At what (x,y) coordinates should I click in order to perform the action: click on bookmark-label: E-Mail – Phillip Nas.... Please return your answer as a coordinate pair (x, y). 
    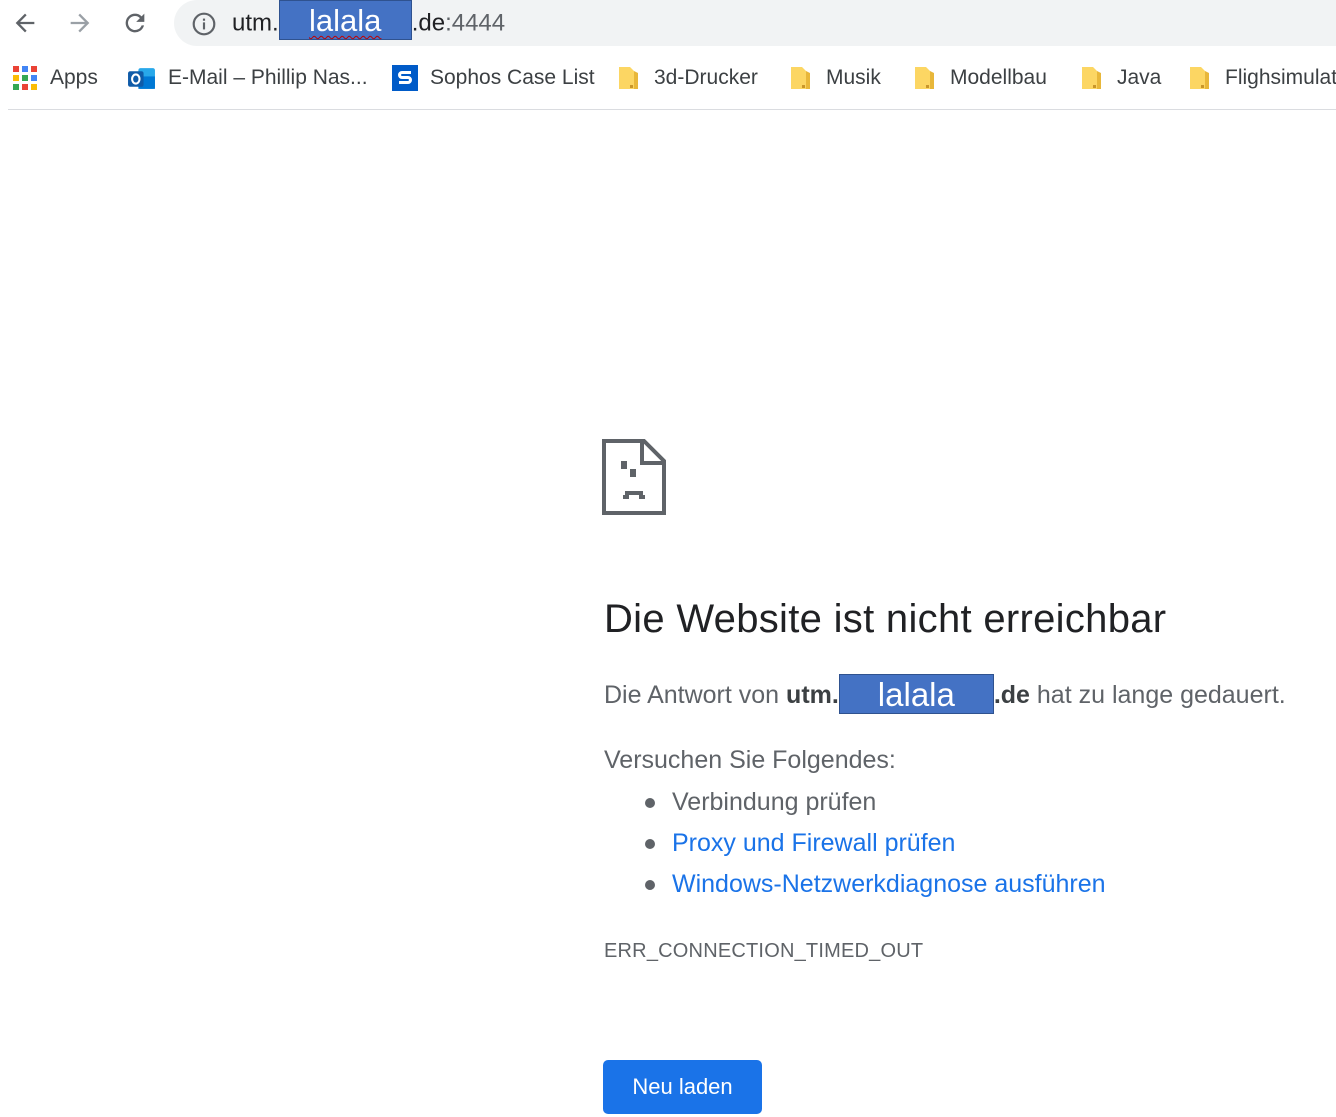
    Looking at the image, I should click on (268, 77).